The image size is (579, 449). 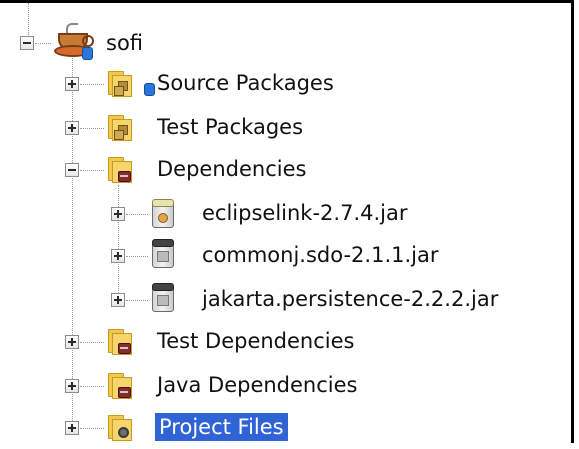 I want to click on tree-node-label: Source Packages, so click(x=245, y=83).